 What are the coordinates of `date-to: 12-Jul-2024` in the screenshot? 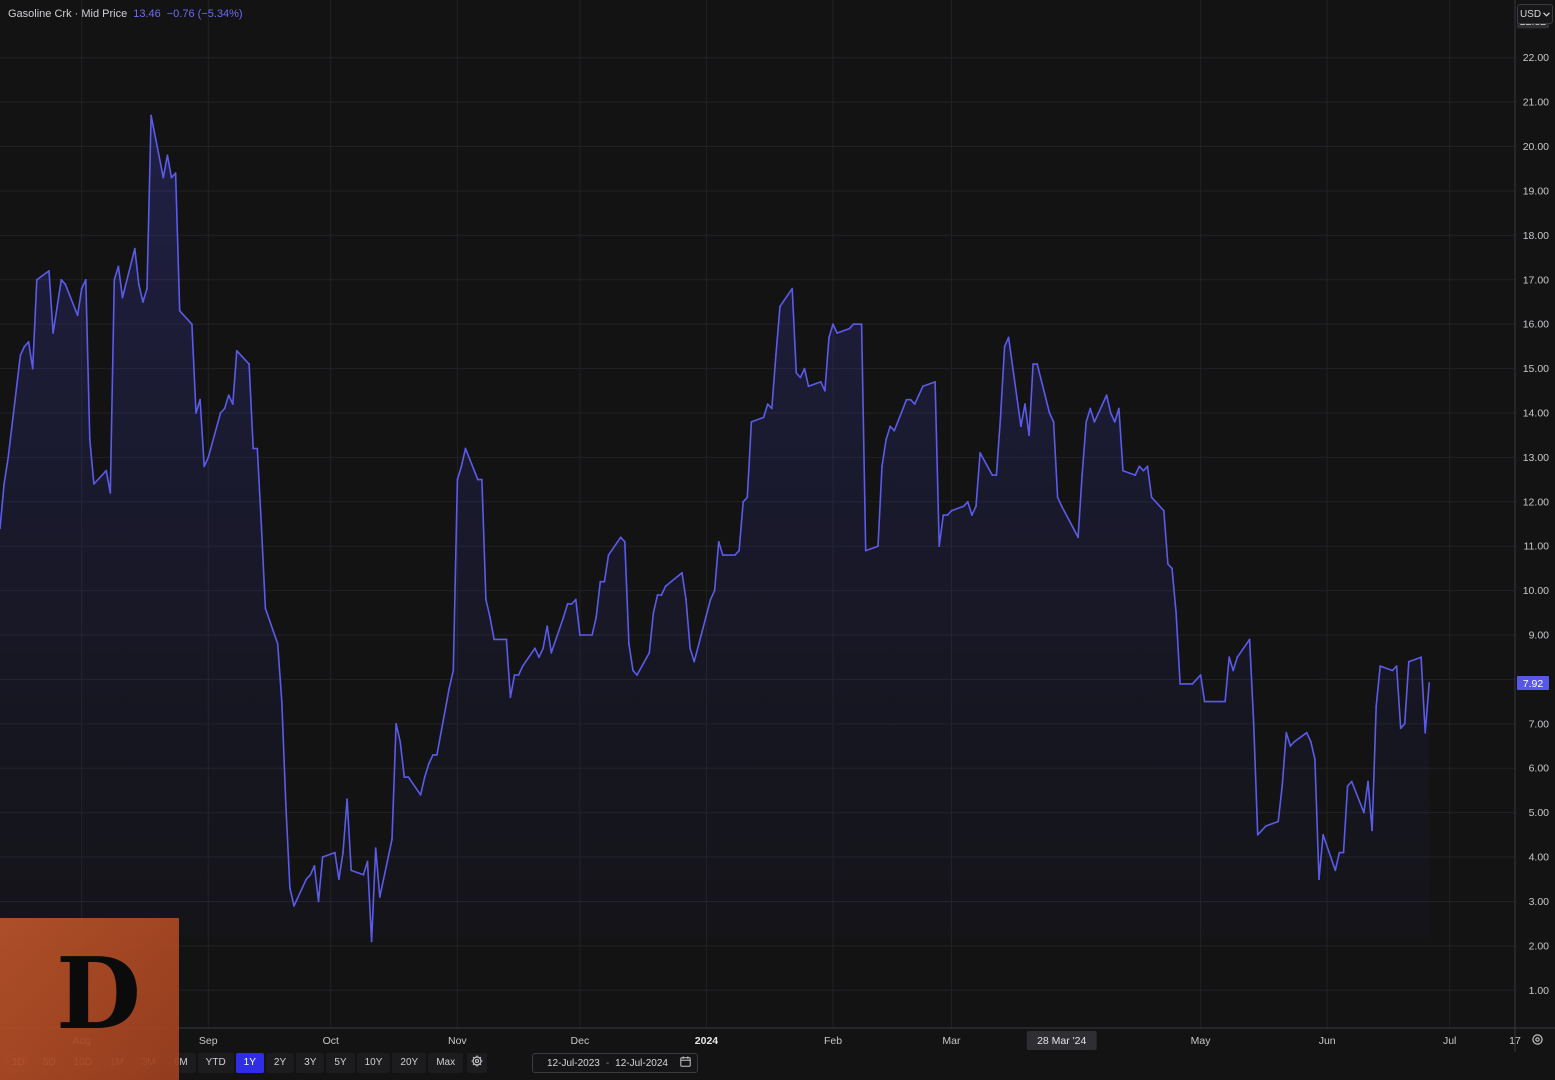 It's located at (641, 1063).